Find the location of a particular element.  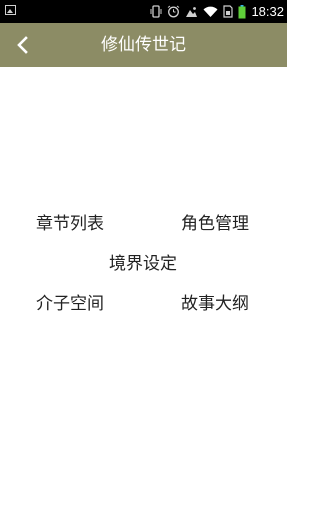

status-bar: 18:32 is located at coordinates (143, 11).